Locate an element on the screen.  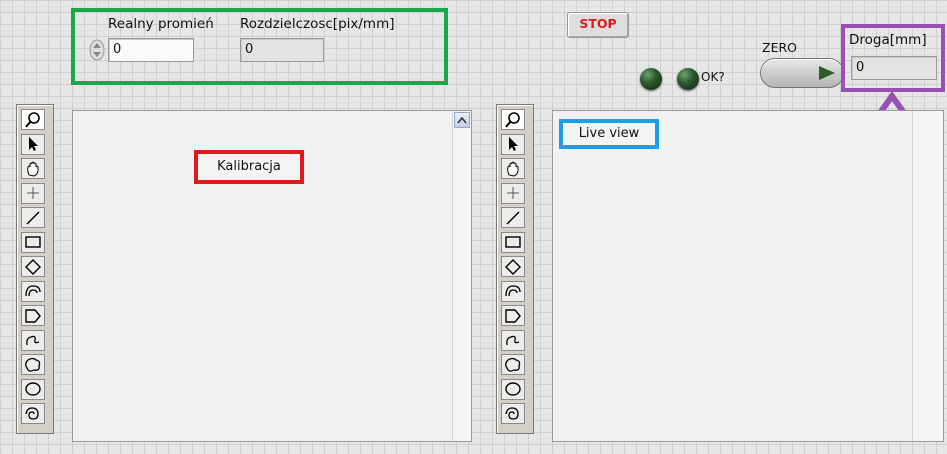
live-view-label: Live view is located at coordinates (609, 134).